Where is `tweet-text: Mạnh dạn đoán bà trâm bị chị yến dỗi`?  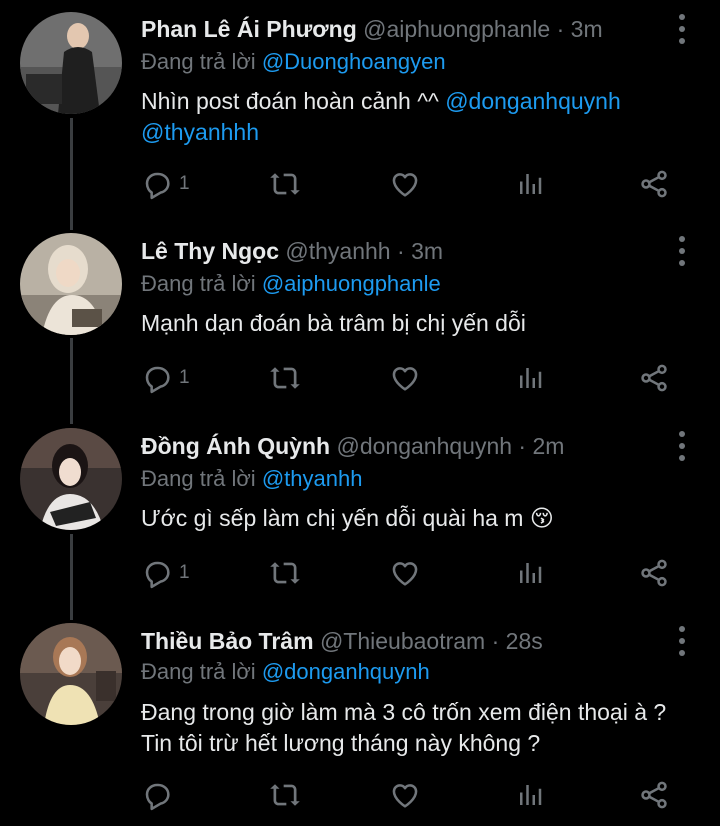
tweet-text: Mạnh dạn đoán bà trâm bị chị yến dỗi is located at coordinates (421, 323).